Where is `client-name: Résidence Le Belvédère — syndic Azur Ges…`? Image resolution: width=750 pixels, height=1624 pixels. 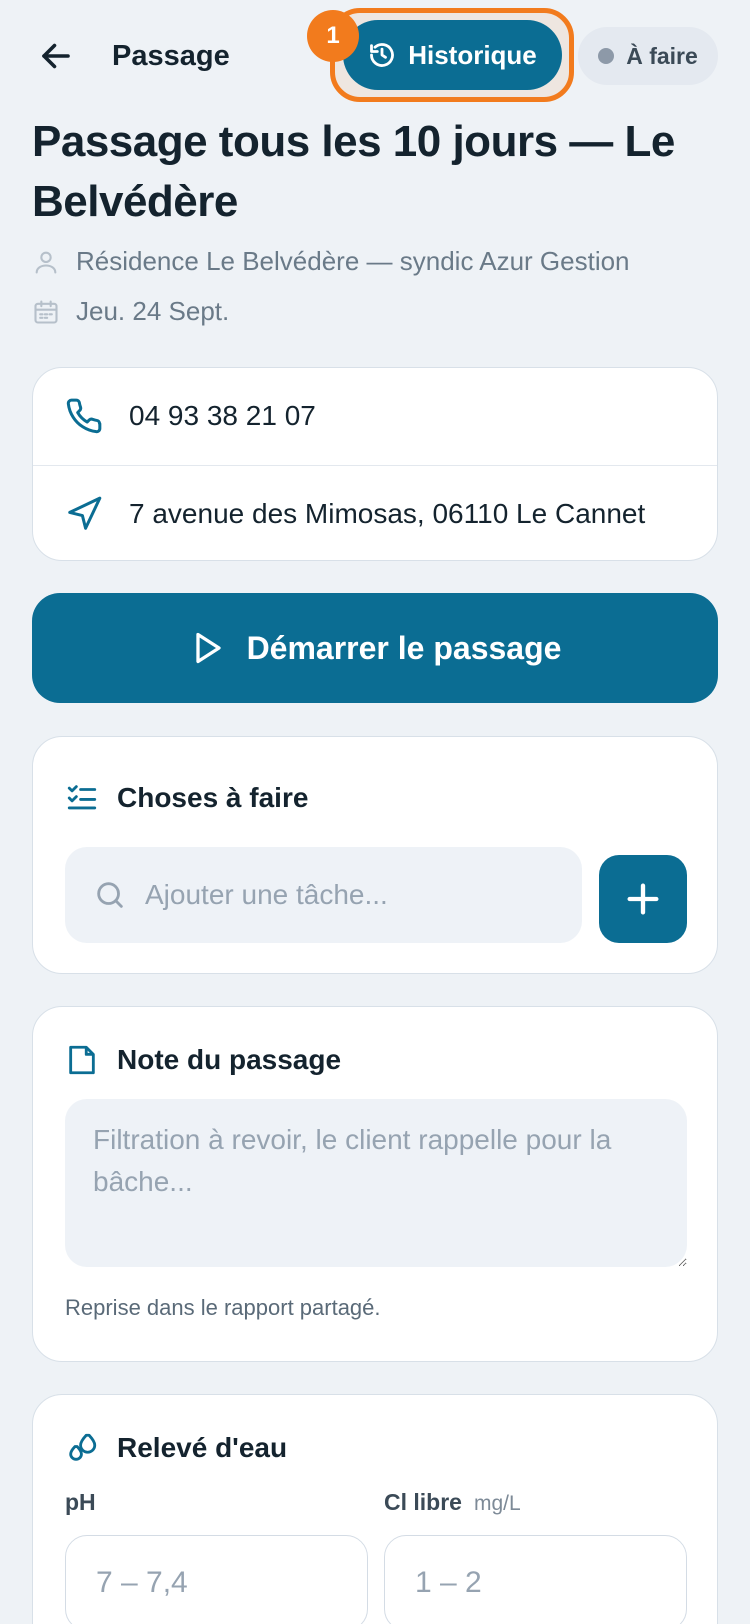
client-name: Résidence Le Belvédère — syndic Azur Ges… is located at coordinates (353, 261).